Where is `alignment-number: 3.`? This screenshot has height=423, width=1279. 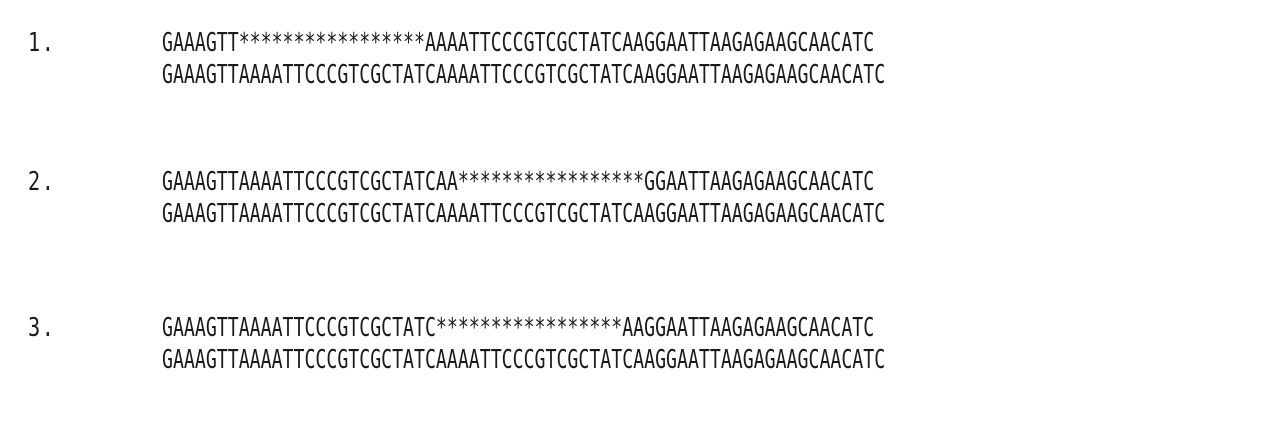 alignment-number: 3. is located at coordinates (42, 328).